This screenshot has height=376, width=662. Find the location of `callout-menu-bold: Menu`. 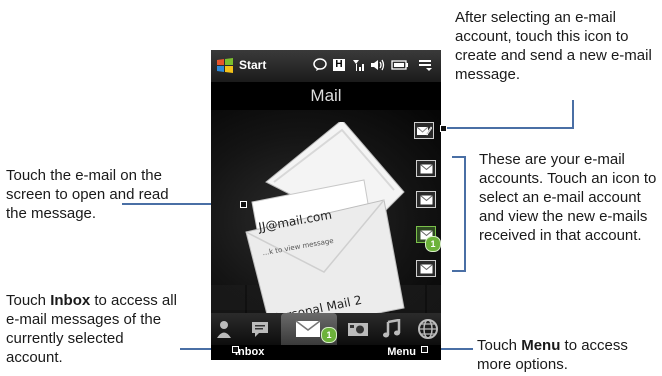

callout-menu-bold: Menu is located at coordinates (541, 345).